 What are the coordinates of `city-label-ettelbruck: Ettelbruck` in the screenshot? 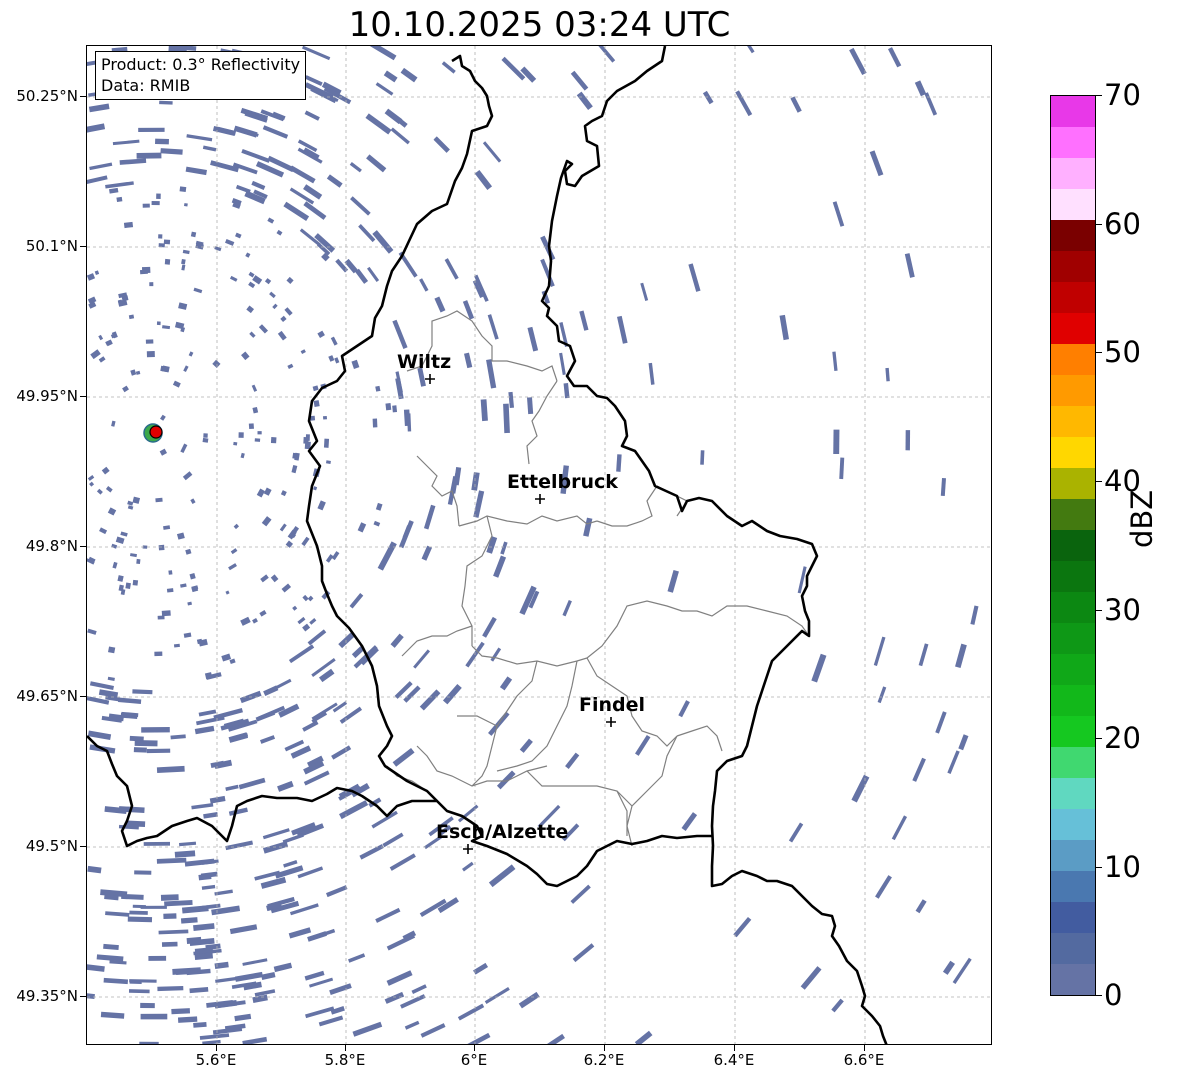 It's located at (562, 482).